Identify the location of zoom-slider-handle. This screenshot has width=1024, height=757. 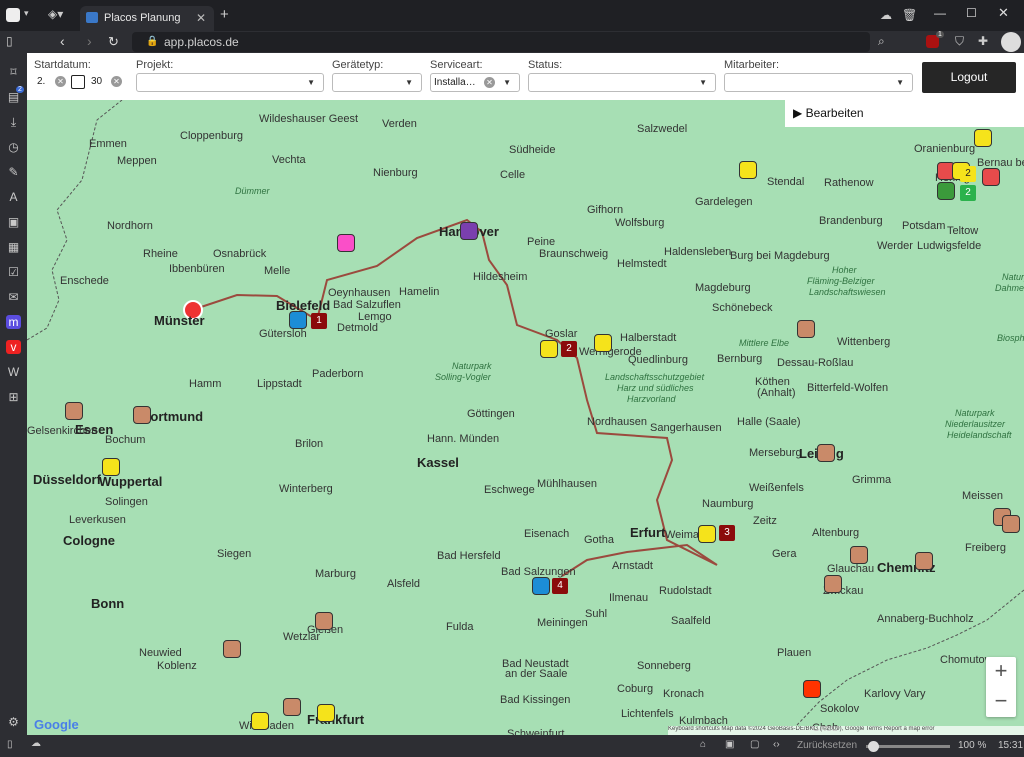
(873, 746).